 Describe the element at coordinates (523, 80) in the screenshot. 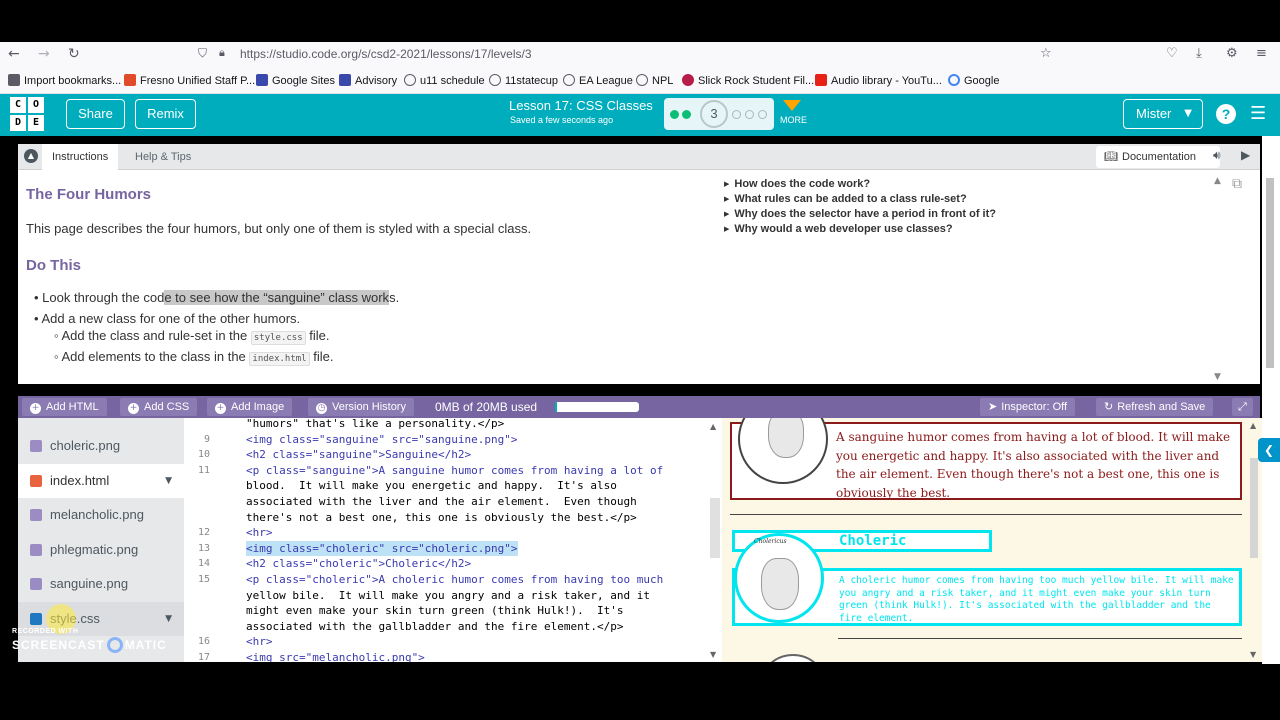

I see `bookmark-item: 11statecup` at that location.